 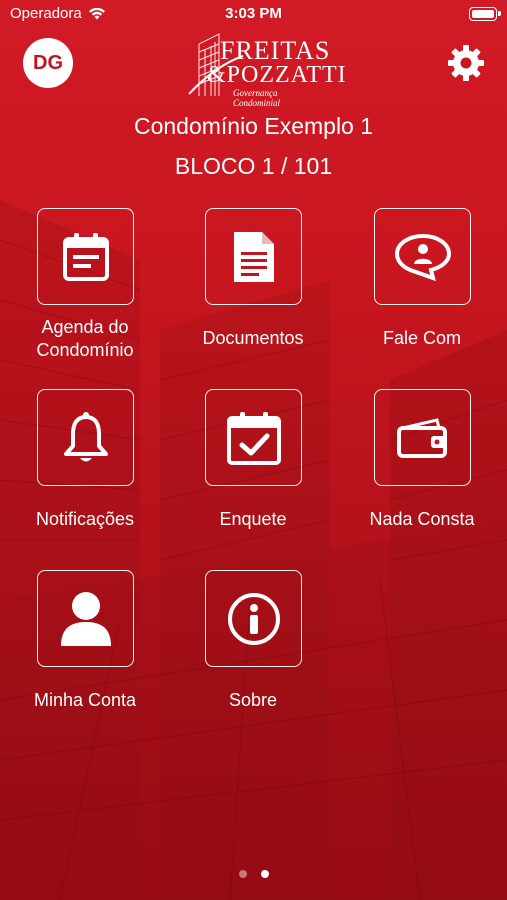 I want to click on notificacoes-button, so click(x=85, y=437).